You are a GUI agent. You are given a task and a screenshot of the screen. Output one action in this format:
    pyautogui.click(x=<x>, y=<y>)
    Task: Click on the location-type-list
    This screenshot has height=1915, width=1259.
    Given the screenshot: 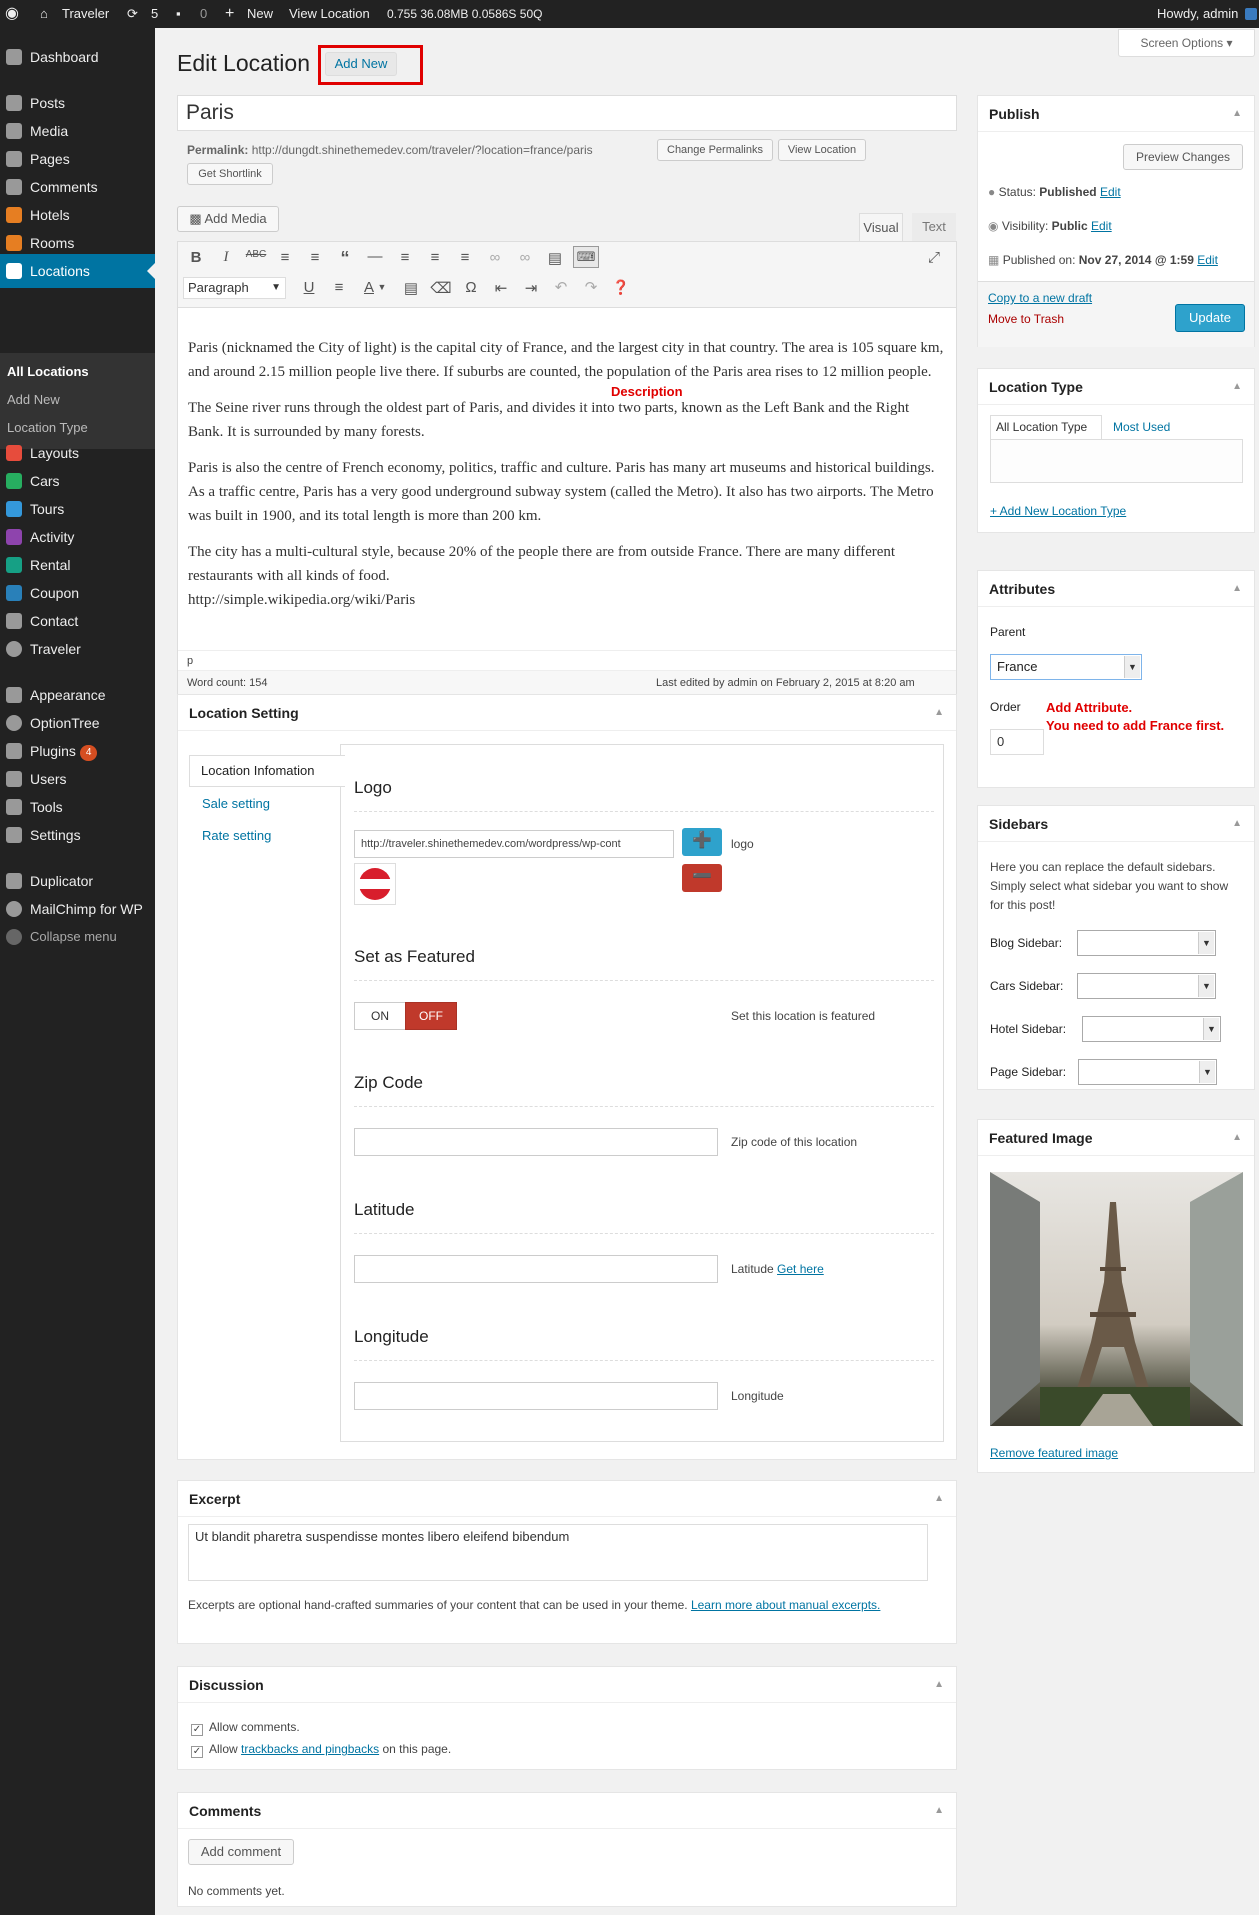 What is the action you would take?
    pyautogui.click(x=1116, y=461)
    